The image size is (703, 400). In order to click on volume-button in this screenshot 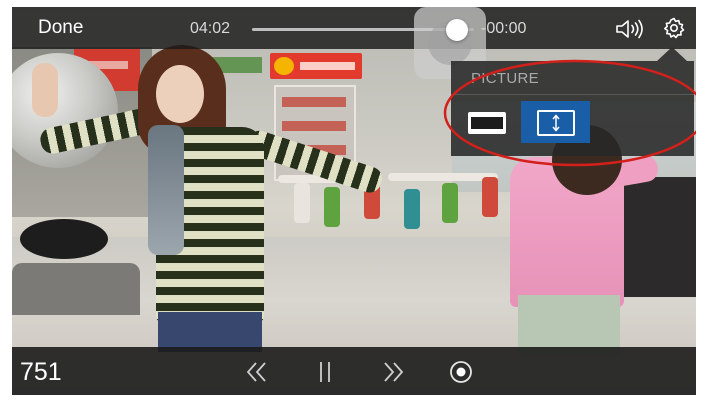, I will do `click(631, 29)`.